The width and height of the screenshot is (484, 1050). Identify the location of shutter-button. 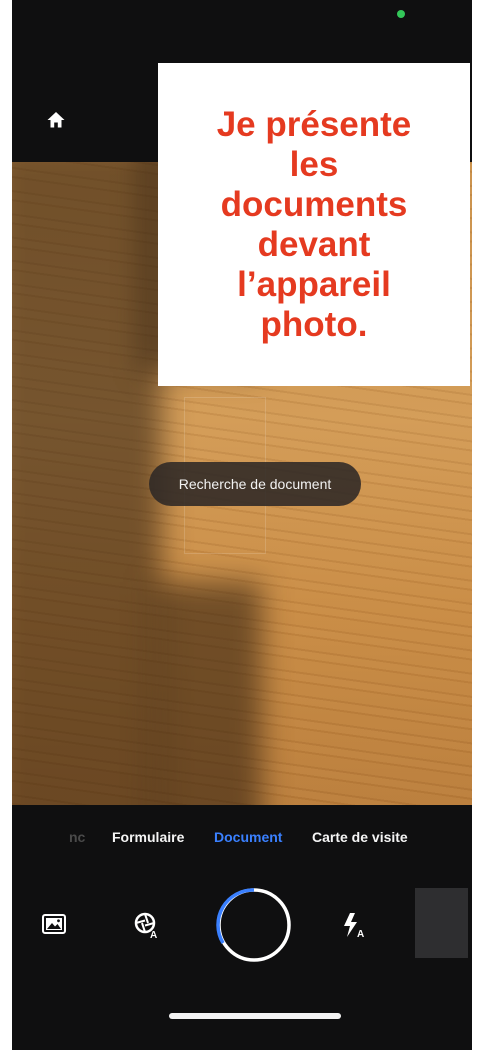
(254, 925).